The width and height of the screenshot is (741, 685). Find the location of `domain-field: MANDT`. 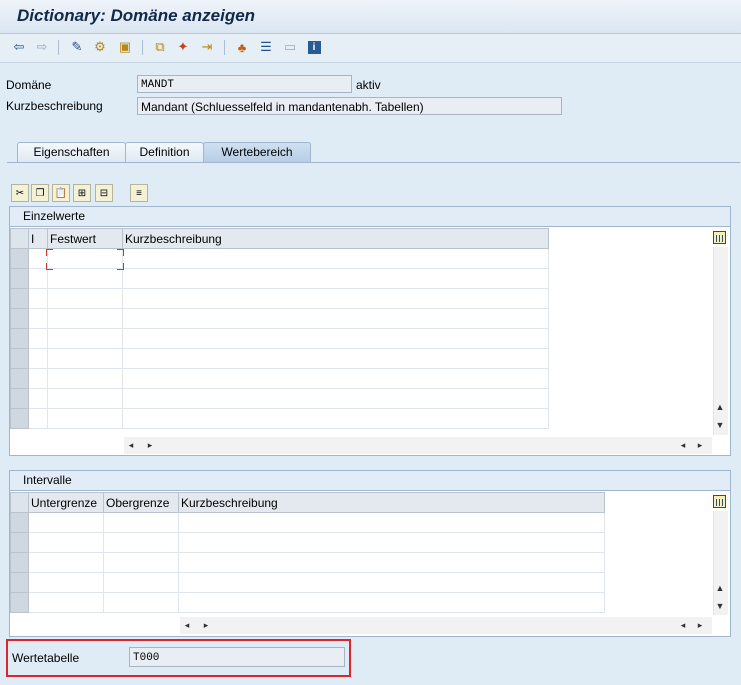

domain-field: MANDT is located at coordinates (244, 84).